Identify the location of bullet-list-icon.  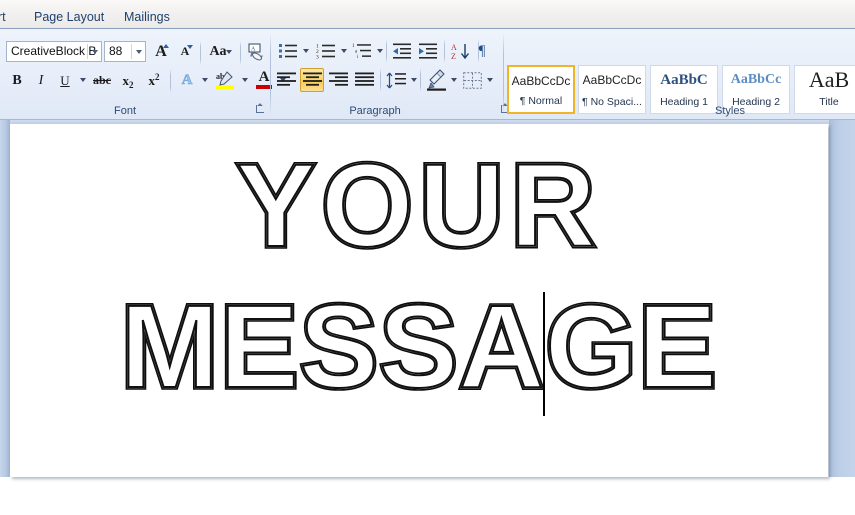
(288, 51).